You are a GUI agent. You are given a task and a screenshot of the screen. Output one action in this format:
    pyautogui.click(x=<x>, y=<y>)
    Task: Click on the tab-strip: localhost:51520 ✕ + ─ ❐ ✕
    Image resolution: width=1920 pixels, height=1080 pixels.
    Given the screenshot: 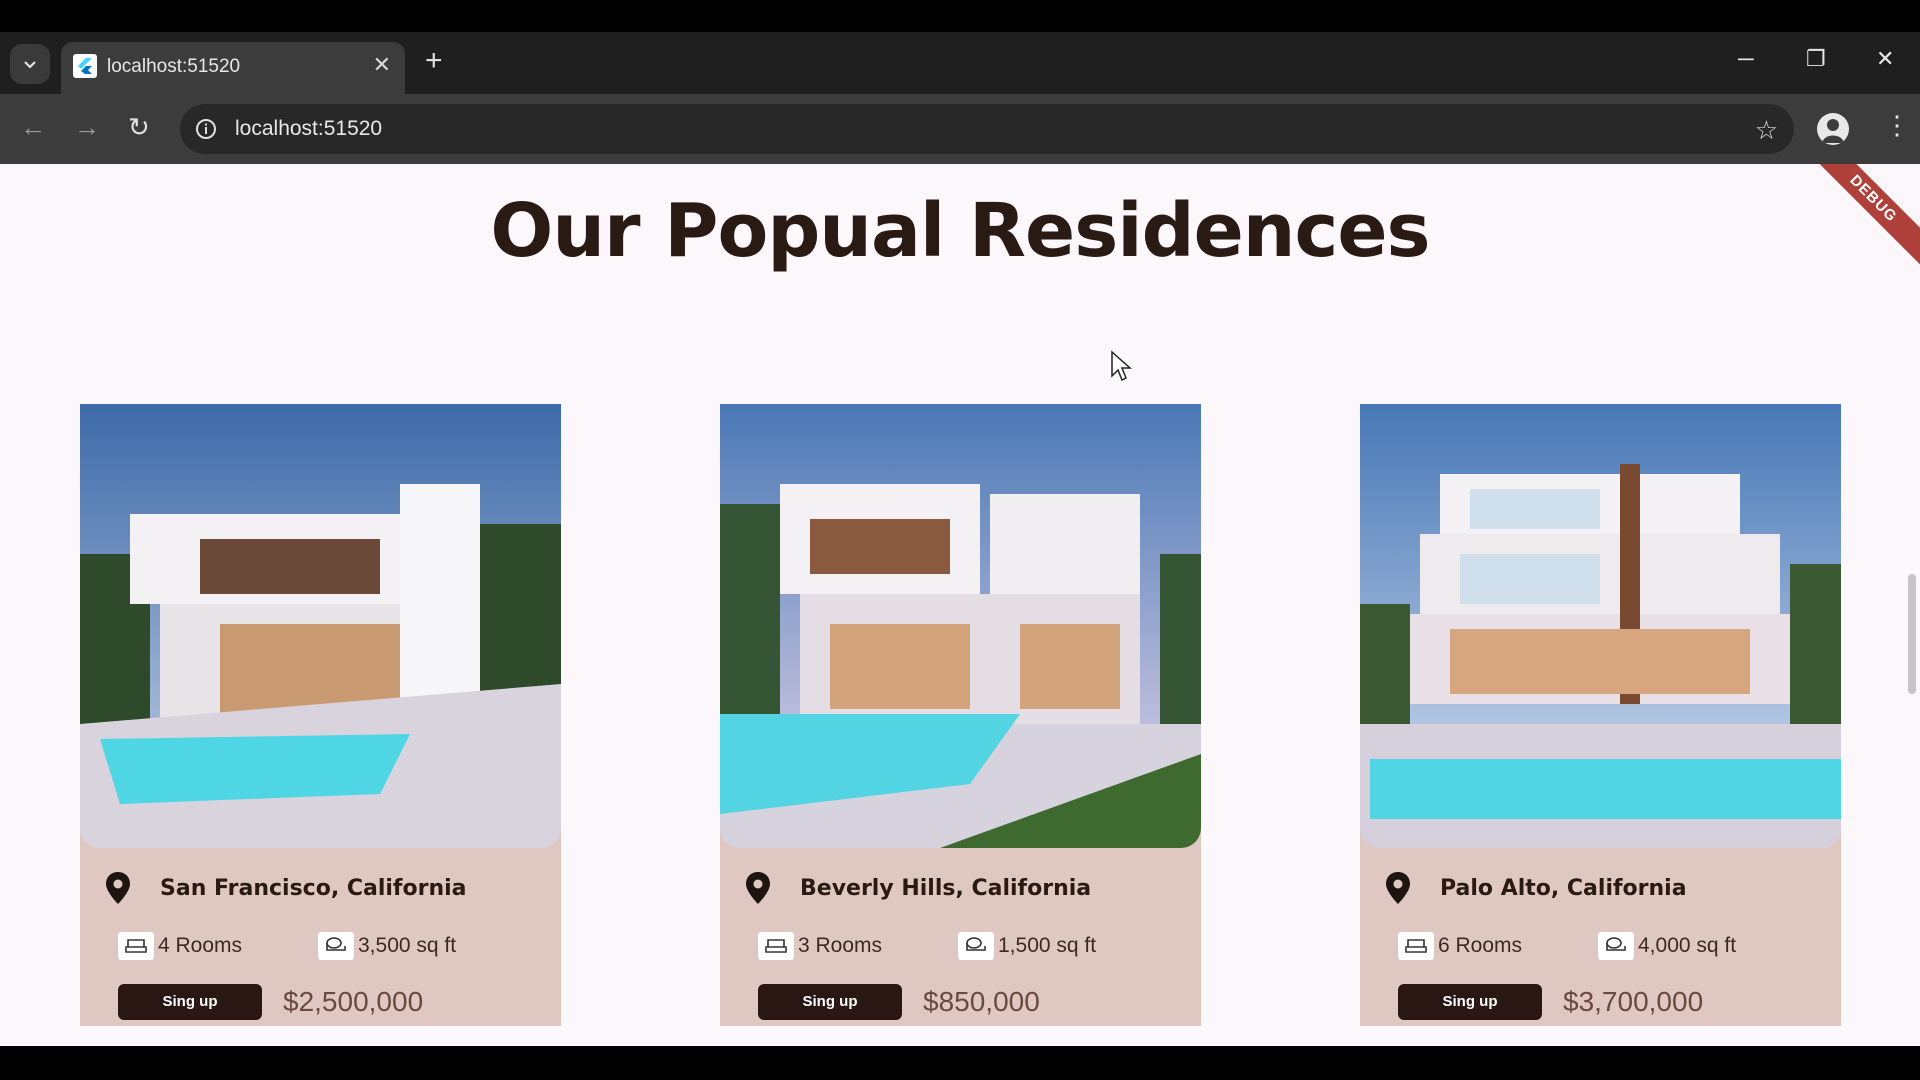 What is the action you would take?
    pyautogui.click(x=960, y=63)
    